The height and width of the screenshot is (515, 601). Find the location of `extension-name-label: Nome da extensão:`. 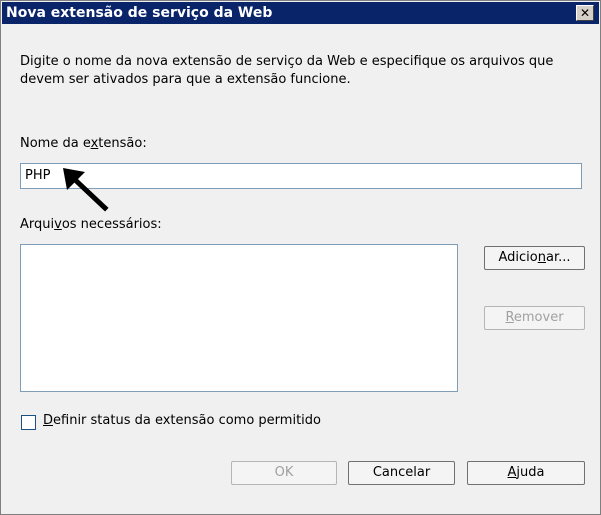

extension-name-label: Nome da extensão: is located at coordinates (83, 143).